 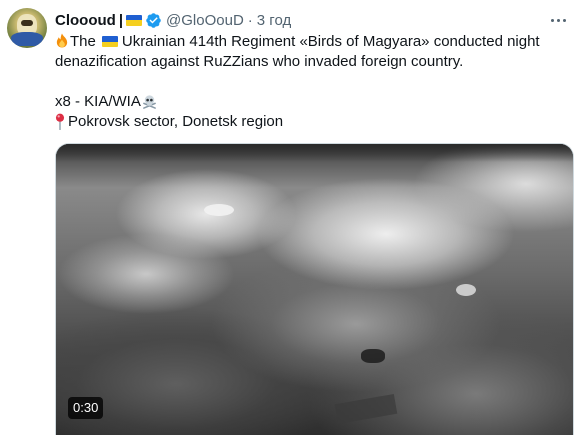 What do you see at coordinates (552, 20) in the screenshot?
I see `more-horizontal-icon` at bounding box center [552, 20].